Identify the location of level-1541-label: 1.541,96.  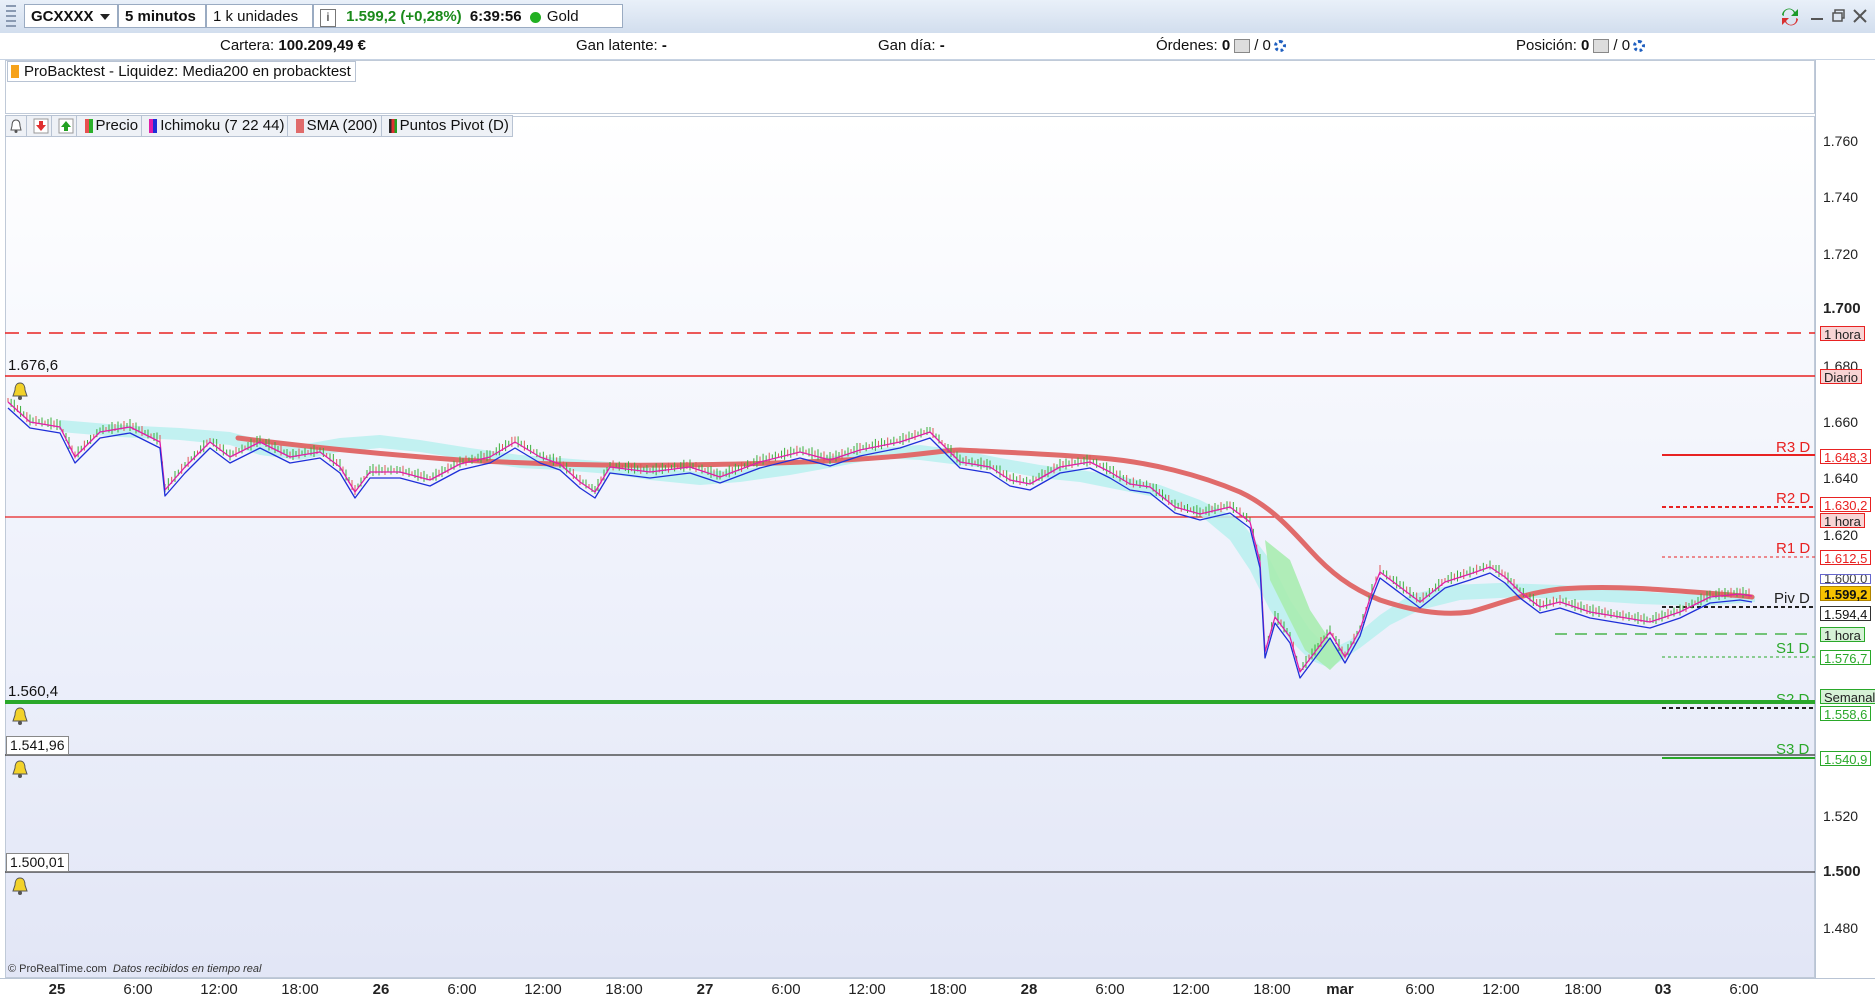
(37, 745).